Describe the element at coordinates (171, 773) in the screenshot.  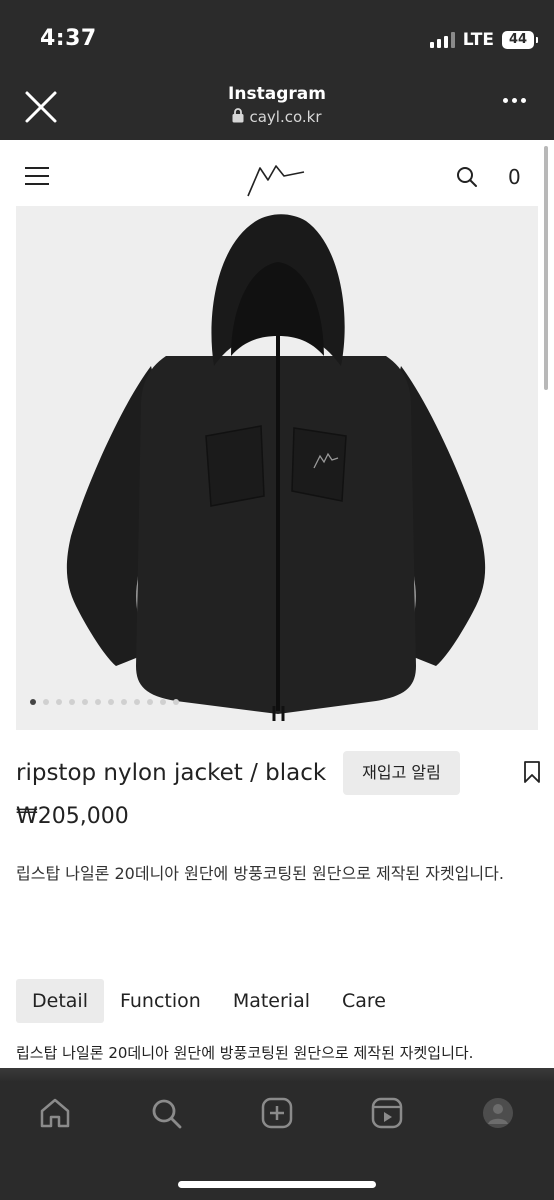
I see `product-name: ripstop nylon jacket / black` at that location.